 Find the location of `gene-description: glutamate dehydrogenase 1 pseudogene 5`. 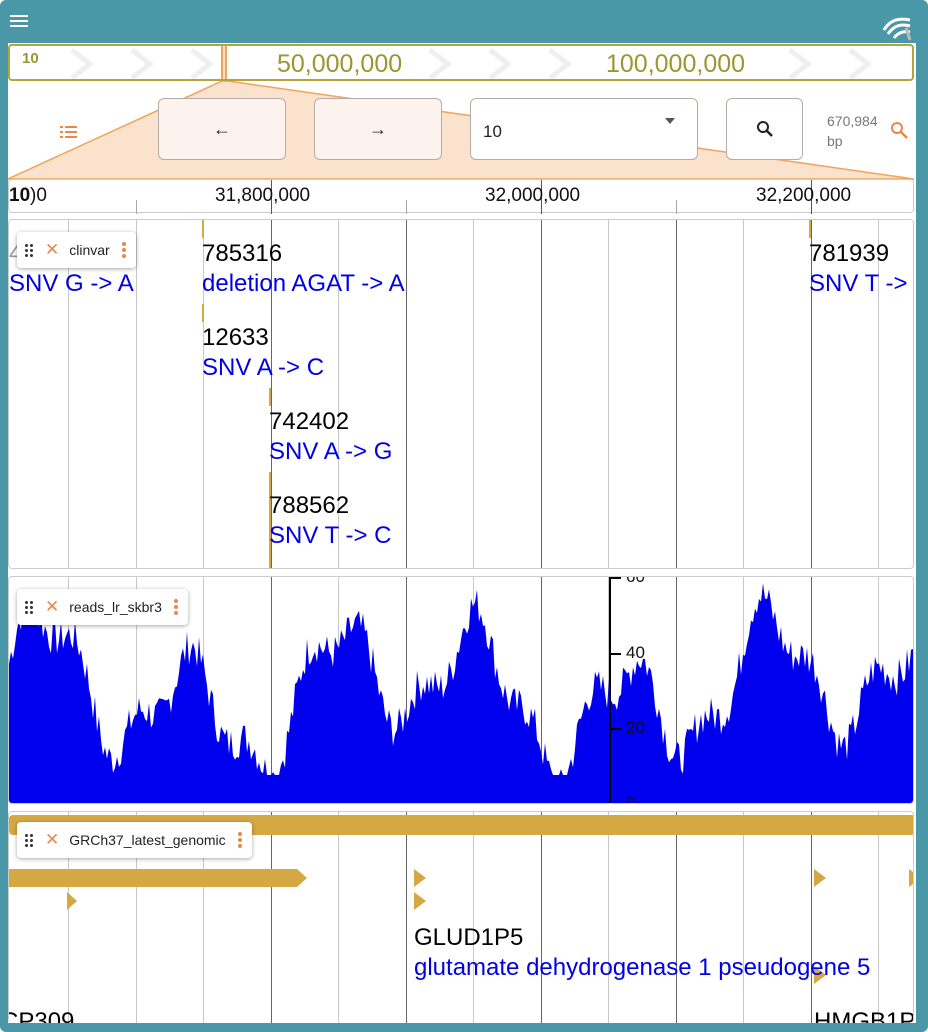

gene-description: glutamate dehydrogenase 1 pseudogene 5 is located at coordinates (642, 968).